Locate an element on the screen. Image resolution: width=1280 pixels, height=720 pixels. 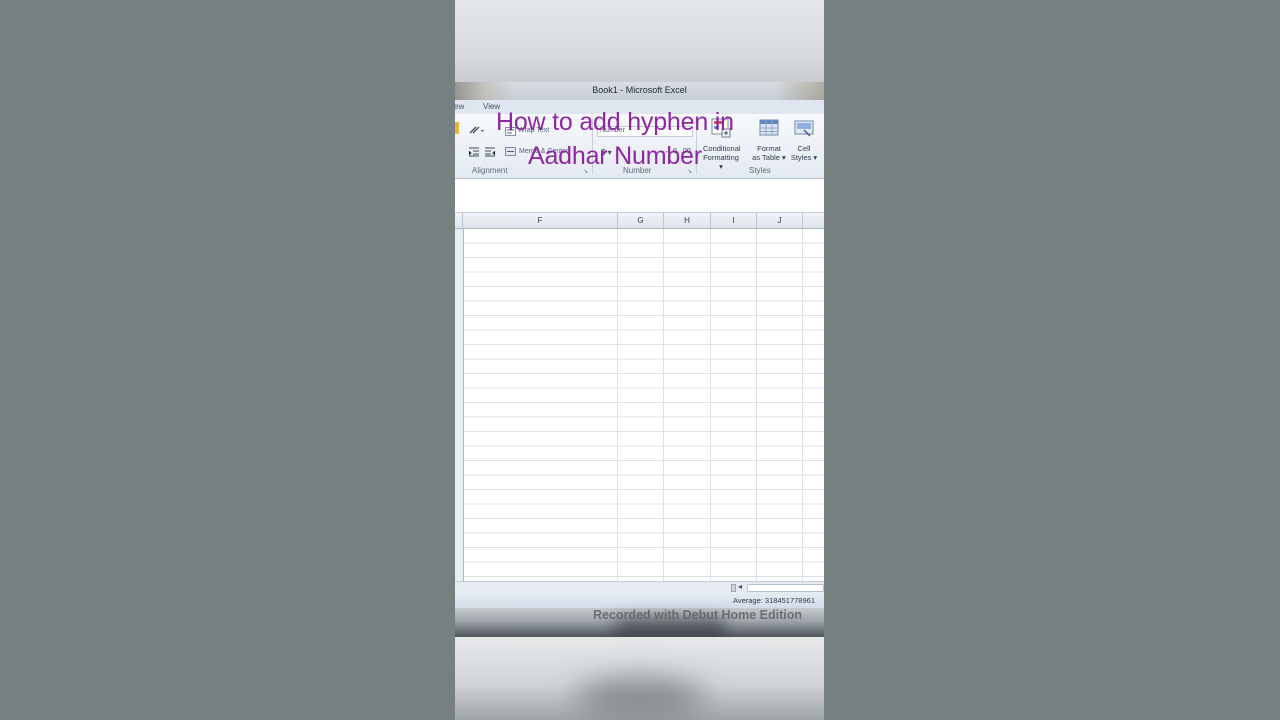
title-bar: Book1 - Microsoft Excel is located at coordinates (639, 91).